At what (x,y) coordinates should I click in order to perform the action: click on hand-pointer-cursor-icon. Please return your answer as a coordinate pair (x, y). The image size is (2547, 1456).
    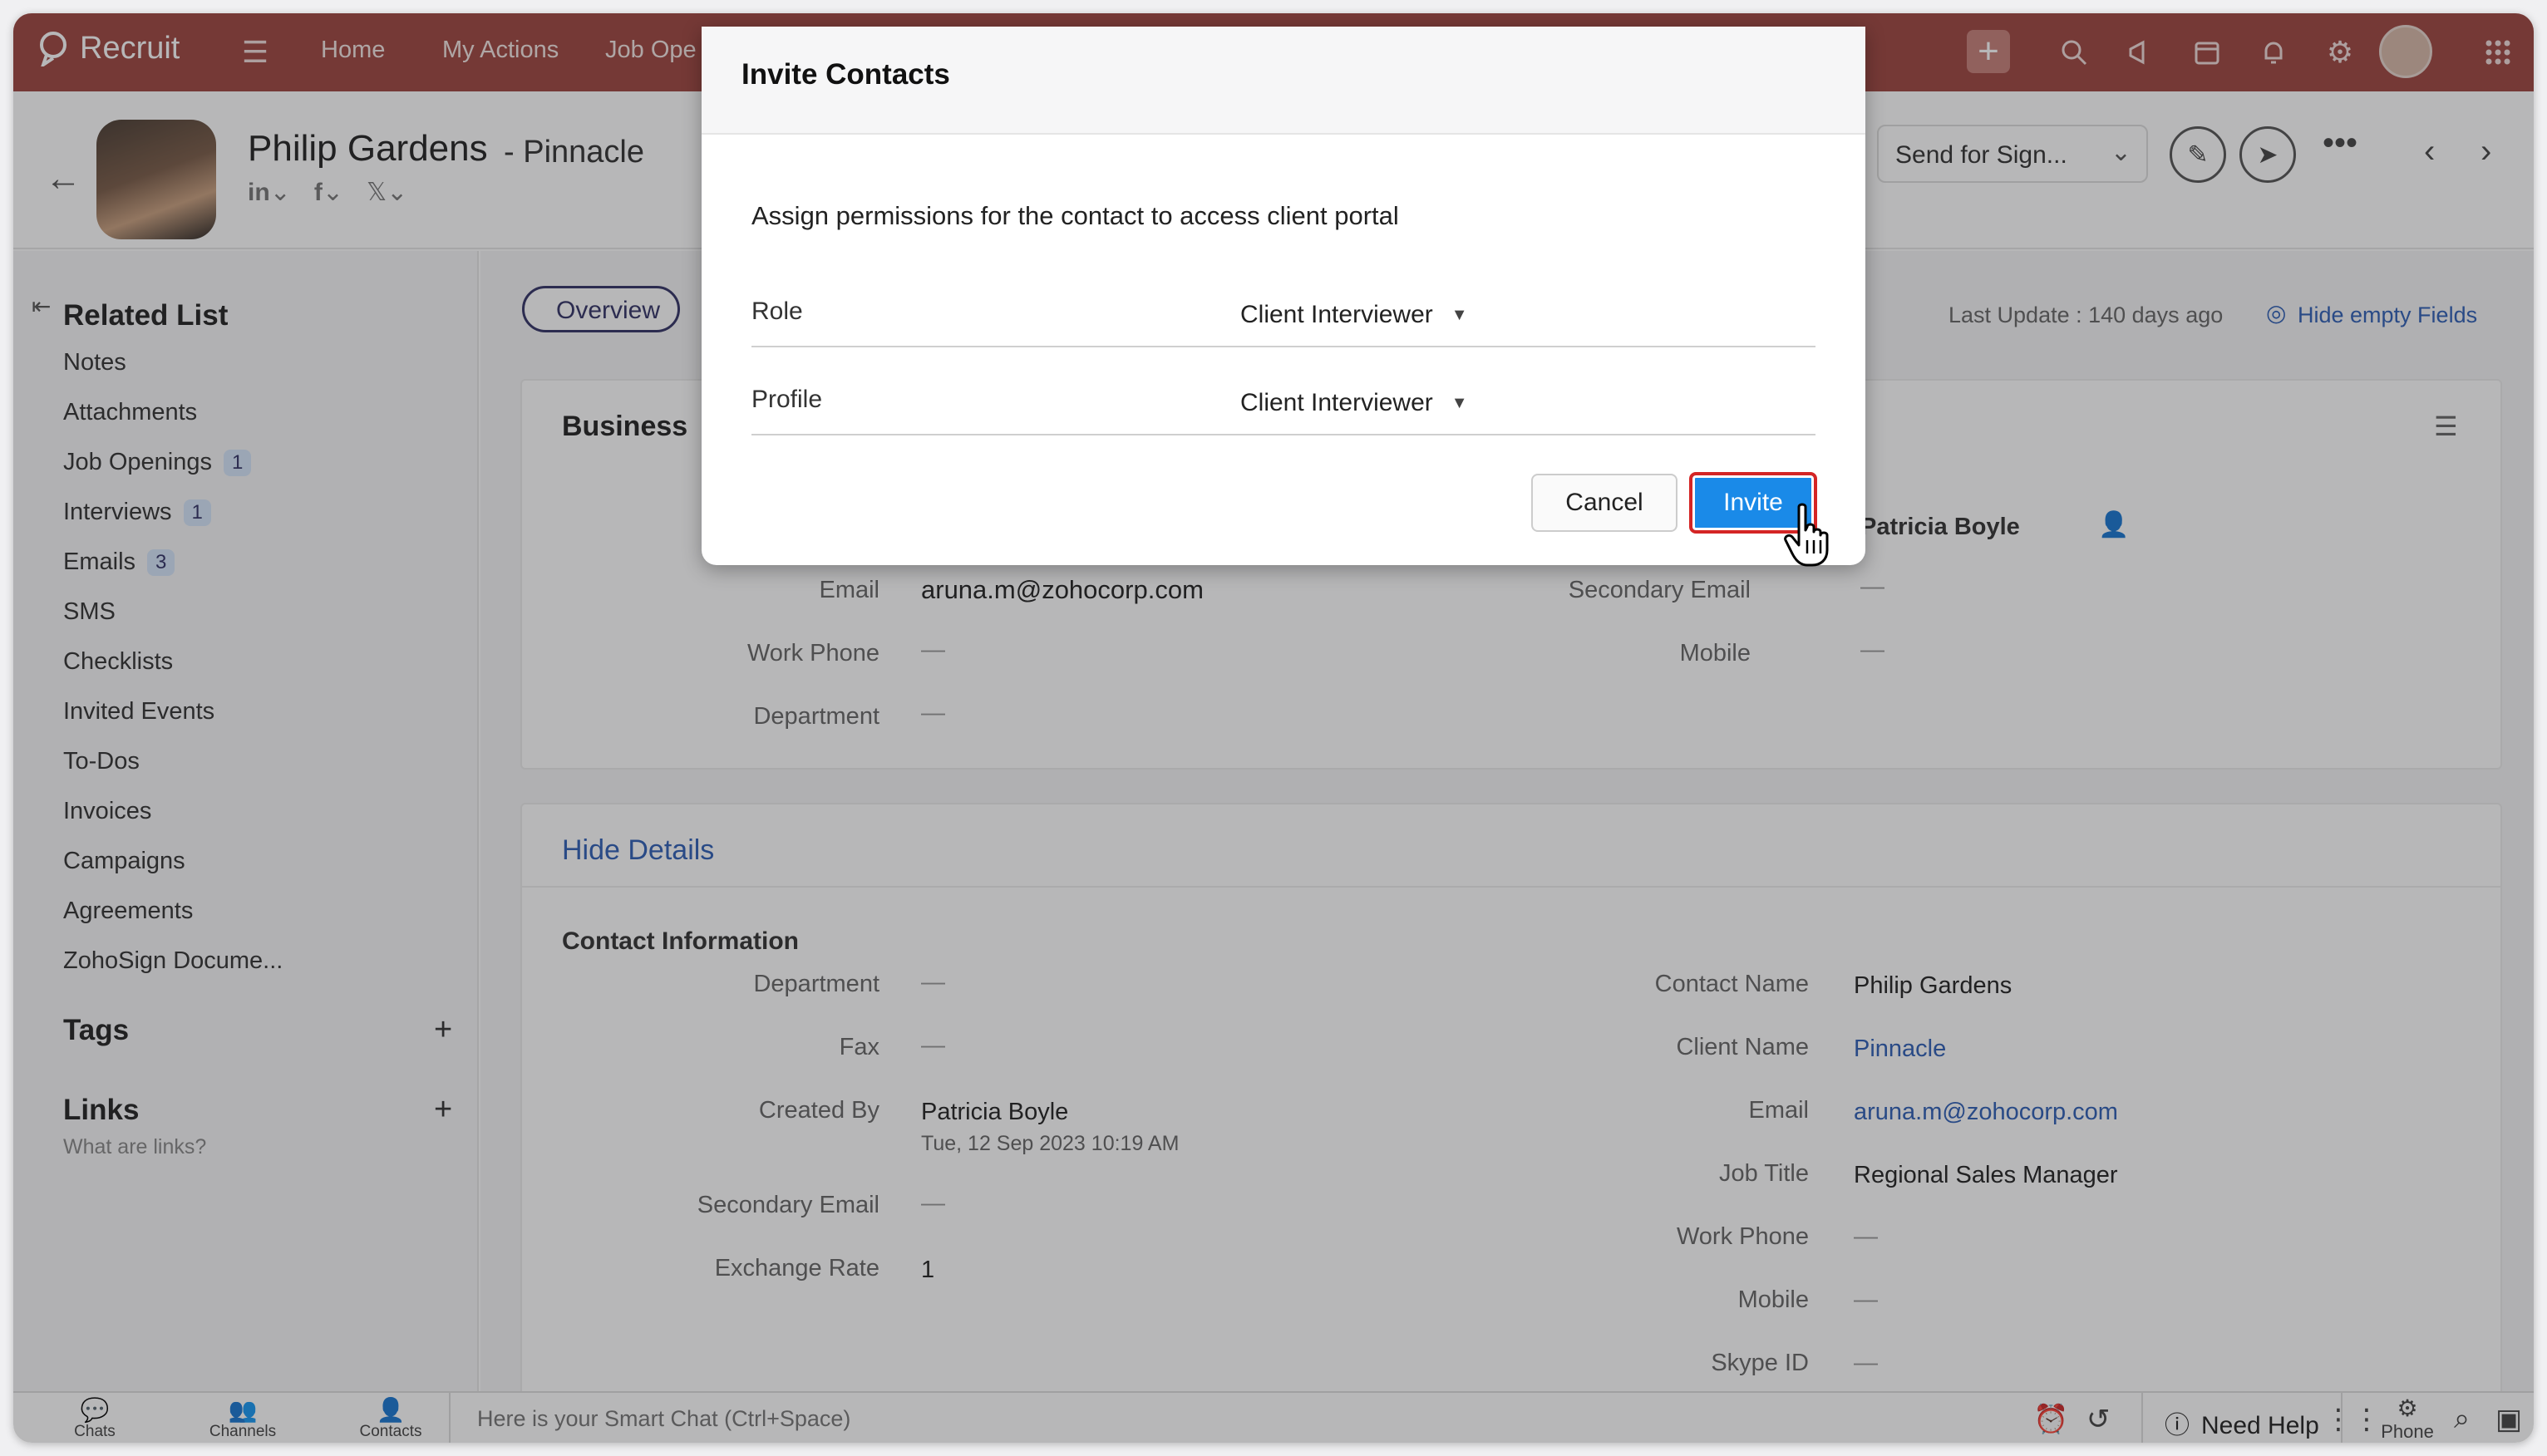
    Looking at the image, I should click on (1807, 535).